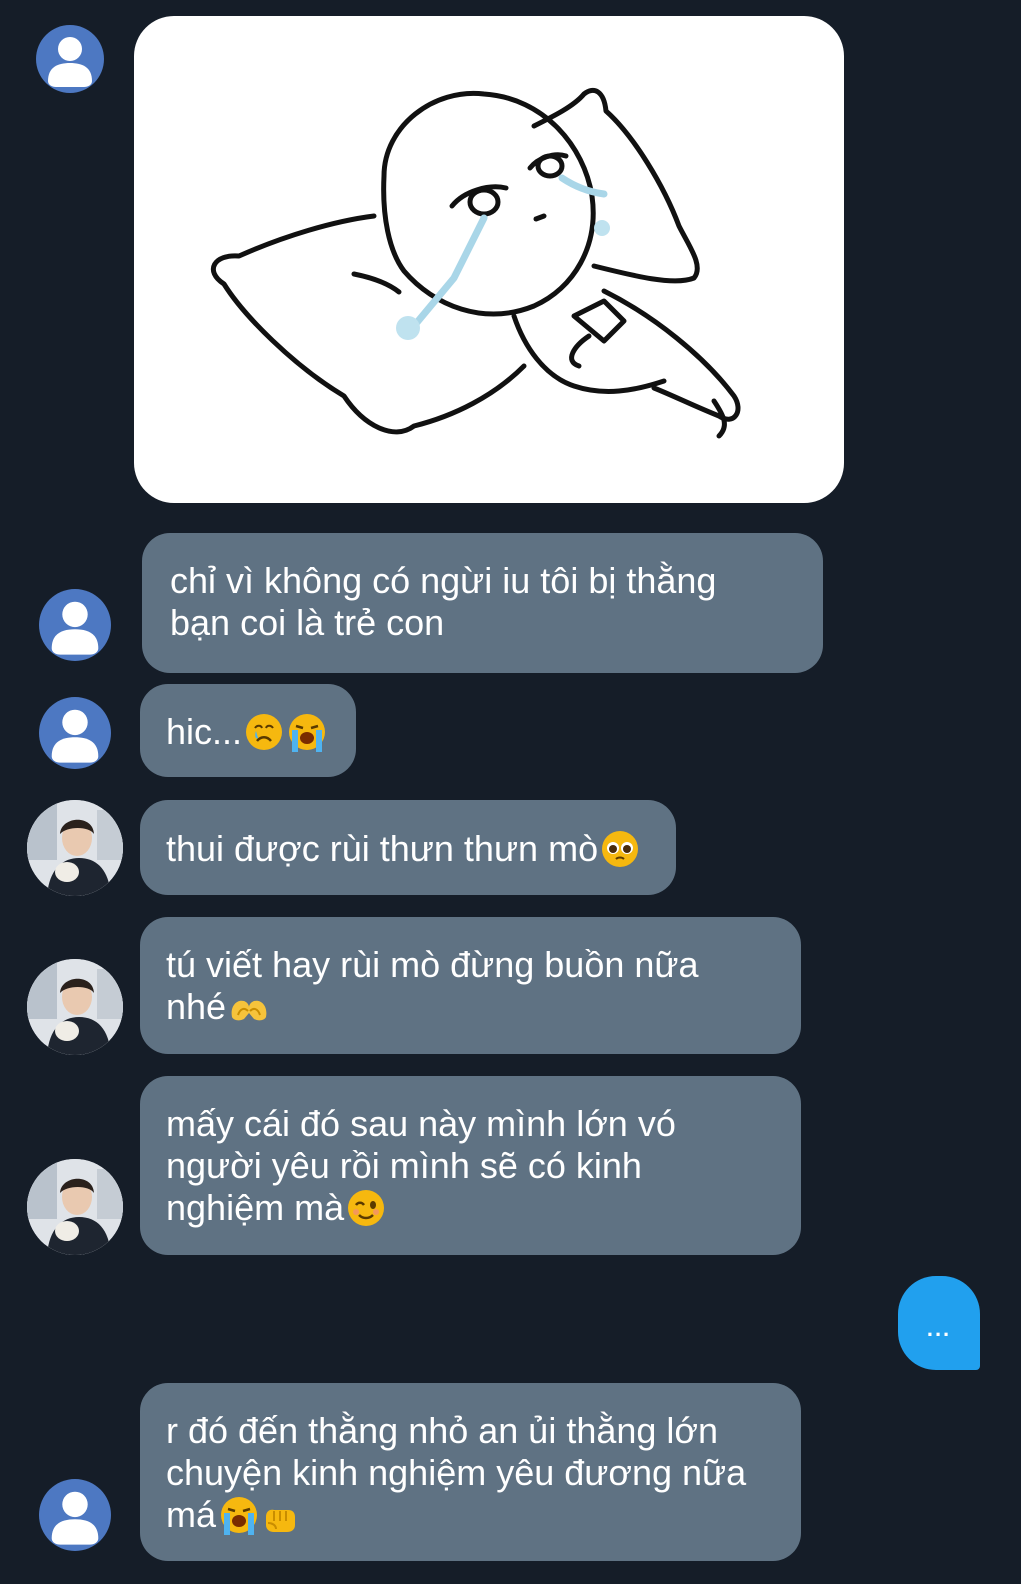  I want to click on message-bubble: tú viết hay rùi mò đừng buồn nữa nhé, so click(470, 985).